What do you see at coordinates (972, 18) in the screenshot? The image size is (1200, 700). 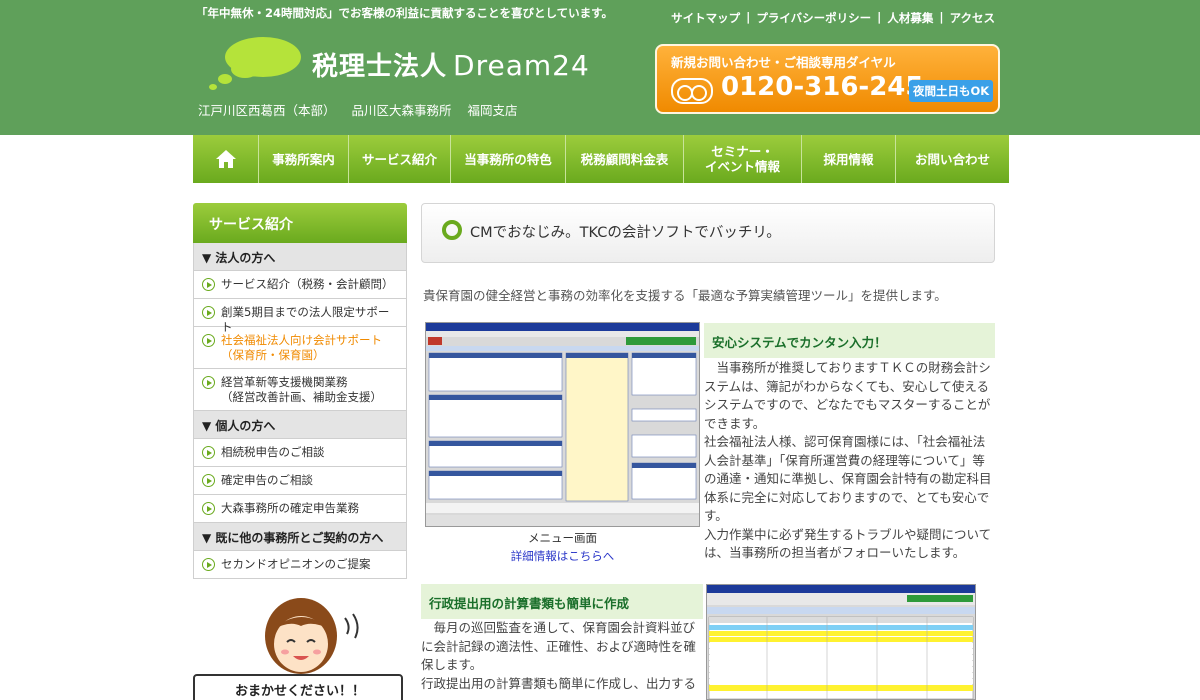 I see `access-link: アクセス` at bounding box center [972, 18].